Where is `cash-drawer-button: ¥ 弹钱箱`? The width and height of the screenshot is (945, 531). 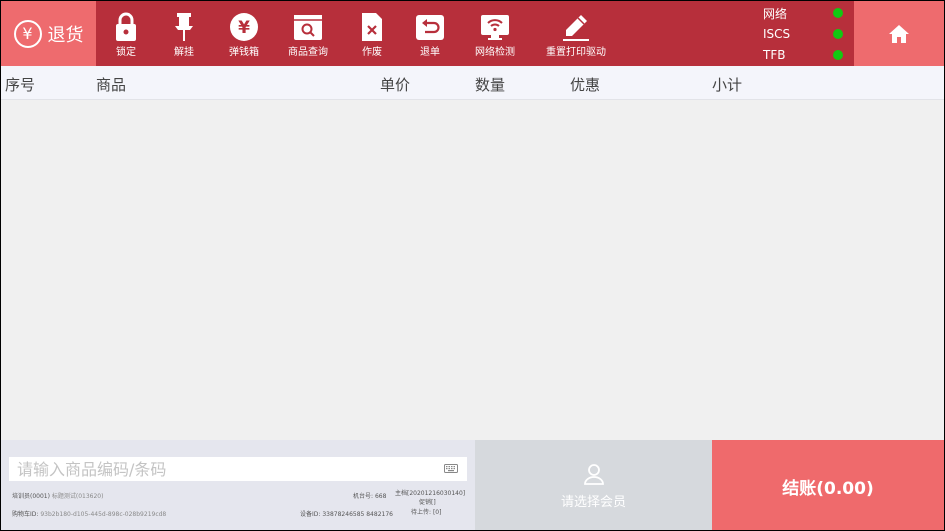
cash-drawer-button: ¥ 弹钱箱 is located at coordinates (244, 33).